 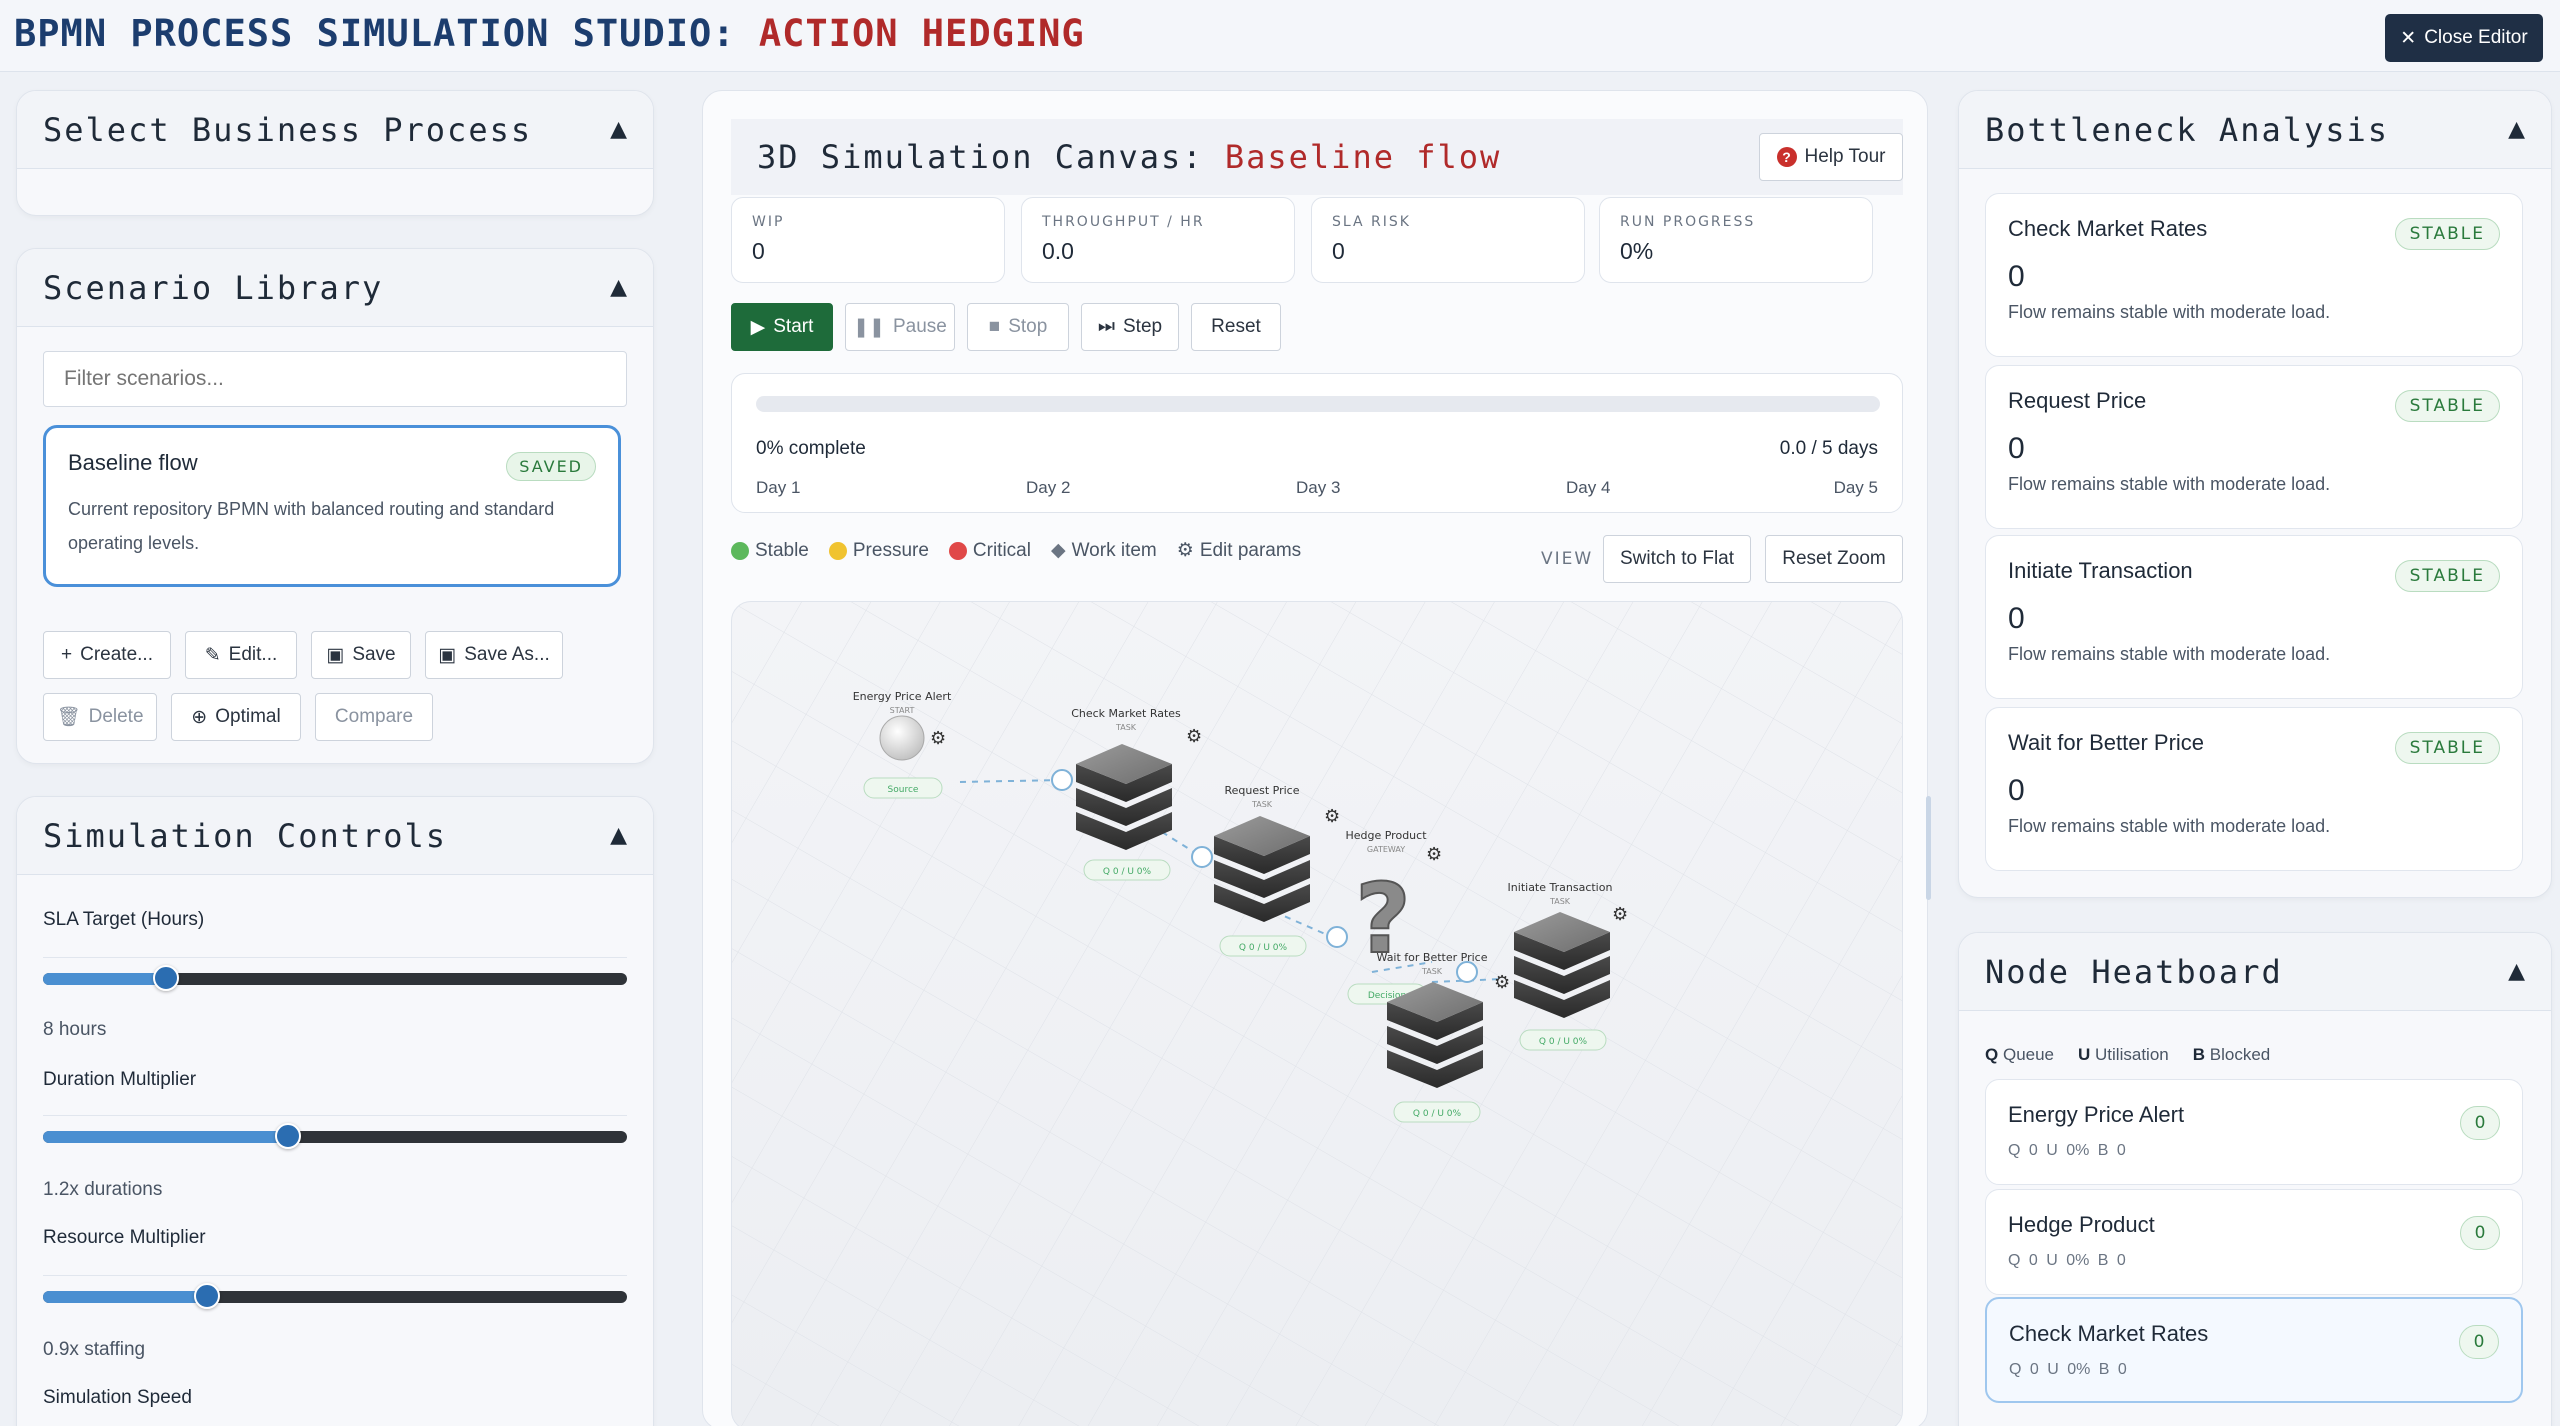 What do you see at coordinates (1386, 835) in the screenshot?
I see `node-name: Hedge Product` at bounding box center [1386, 835].